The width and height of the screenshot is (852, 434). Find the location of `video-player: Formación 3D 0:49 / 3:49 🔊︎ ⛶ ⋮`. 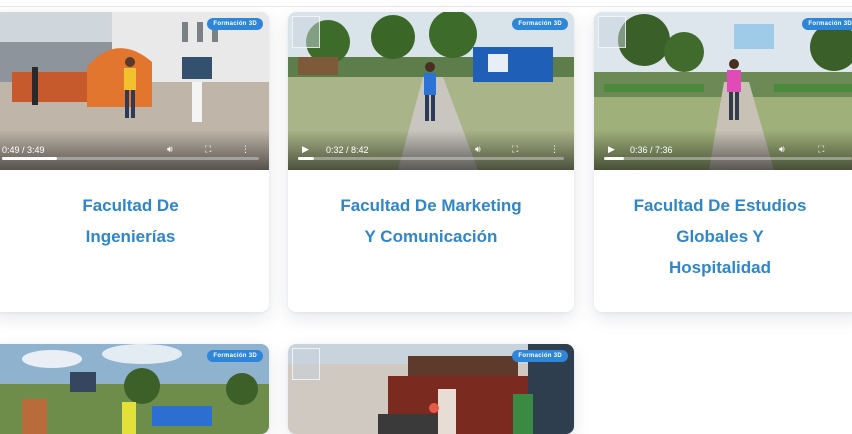

video-player: Formación 3D 0:49 / 3:49 🔊︎ ⛶ ⋮ is located at coordinates (134, 91).